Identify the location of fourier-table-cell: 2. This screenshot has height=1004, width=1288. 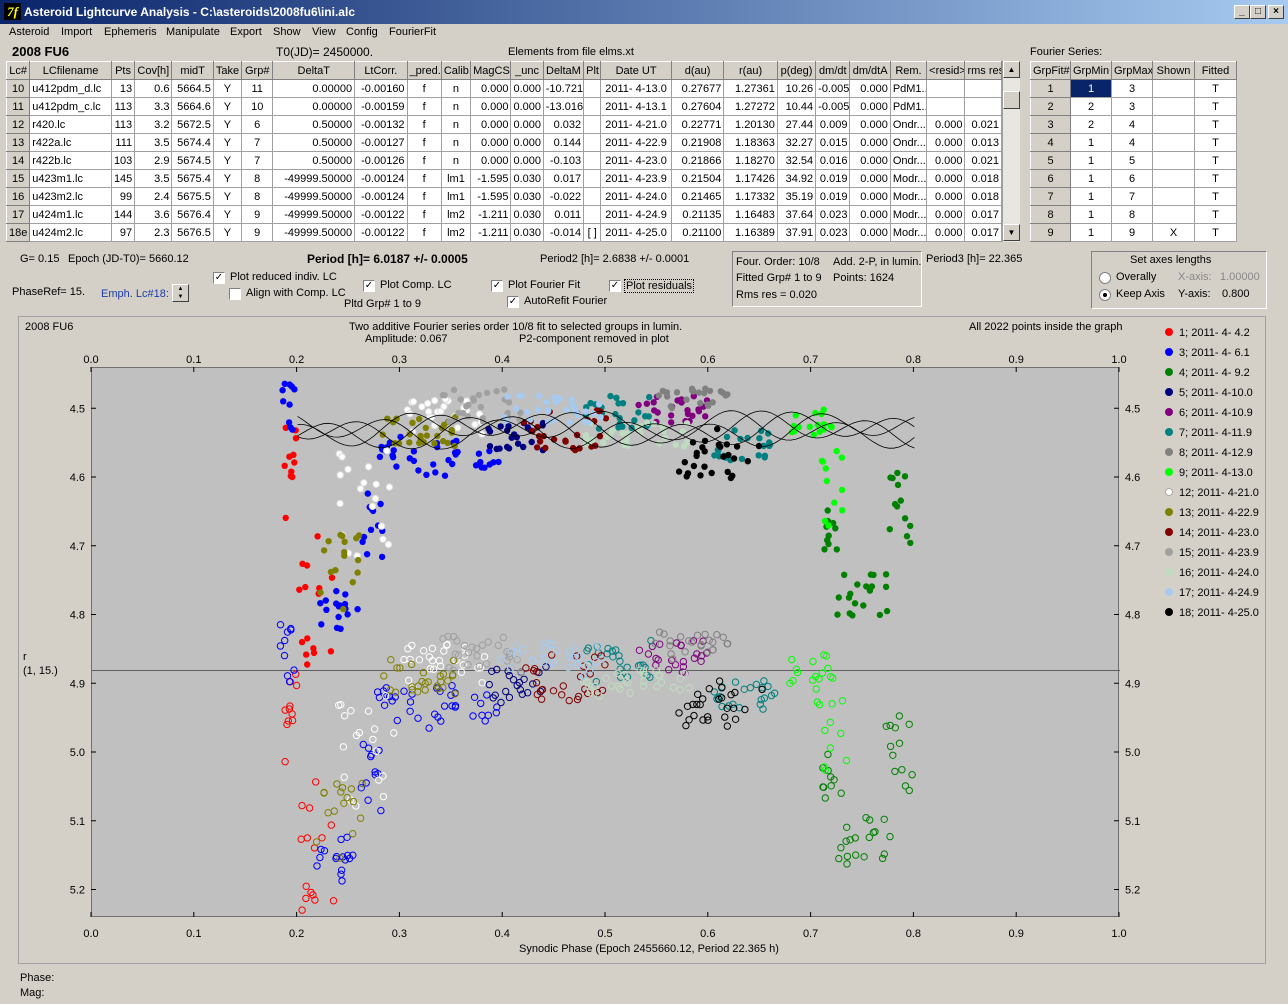
(1091, 124).